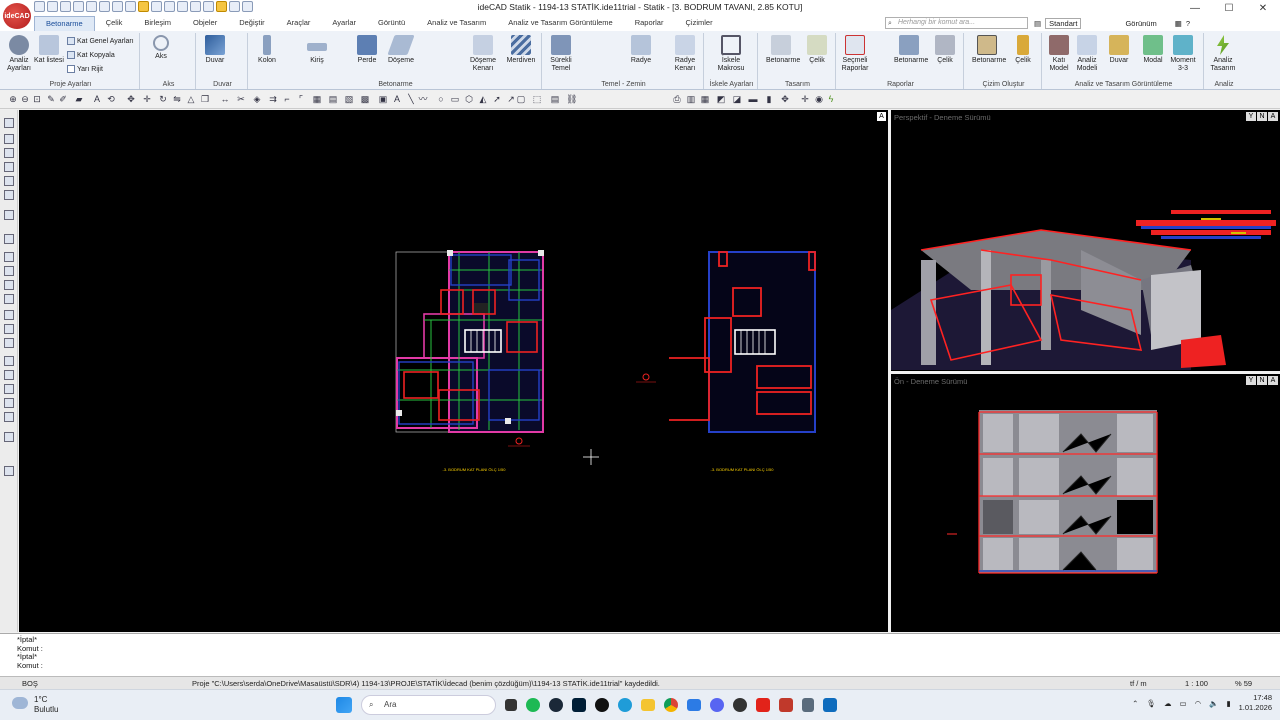 Image resolution: width=1280 pixels, height=720 pixels. Describe the element at coordinates (649, 23) in the screenshot. I see `tab-raporlar: Raporlar` at that location.